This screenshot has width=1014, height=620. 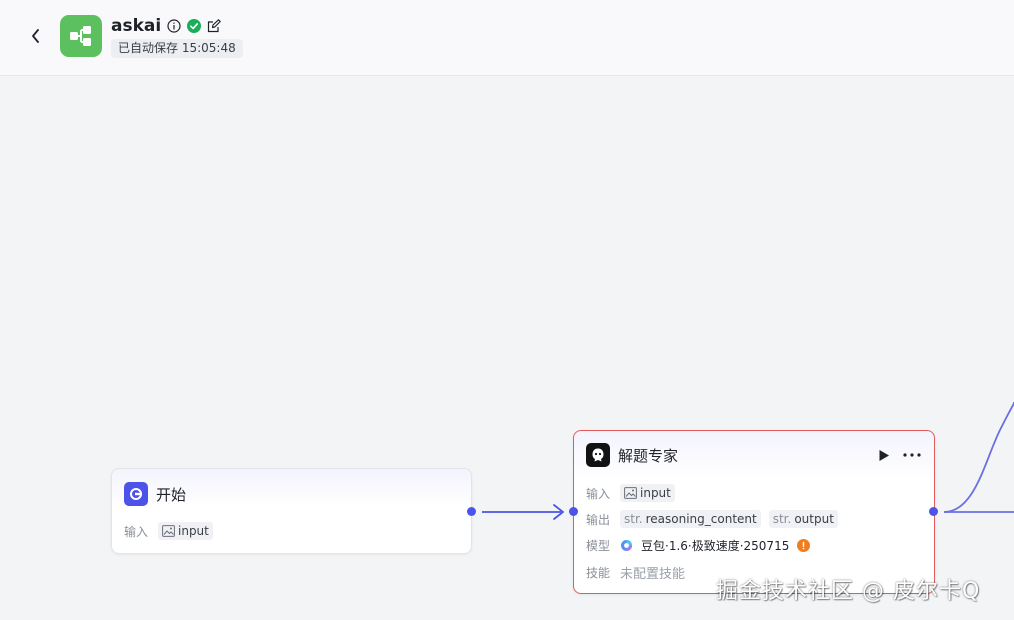 I want to click on workflow-icon, so click(x=80, y=36).